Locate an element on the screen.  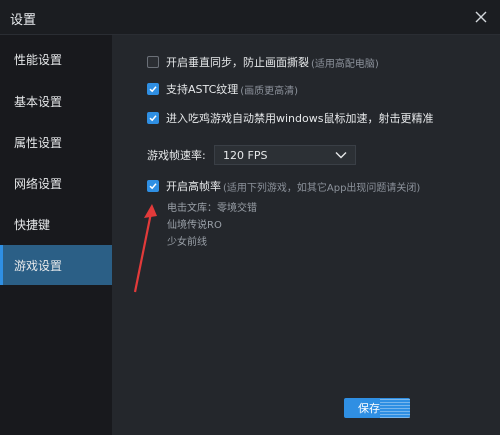
vsync-hint: (适用高配电脑) is located at coordinates (345, 64).